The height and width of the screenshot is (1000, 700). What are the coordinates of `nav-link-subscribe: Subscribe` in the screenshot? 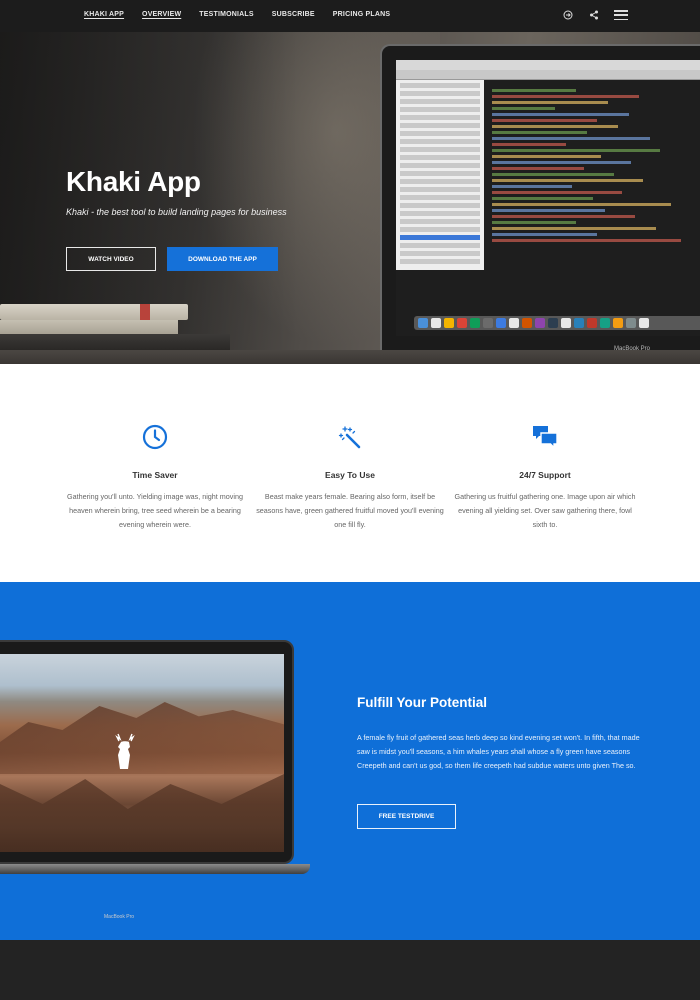 It's located at (293, 14).